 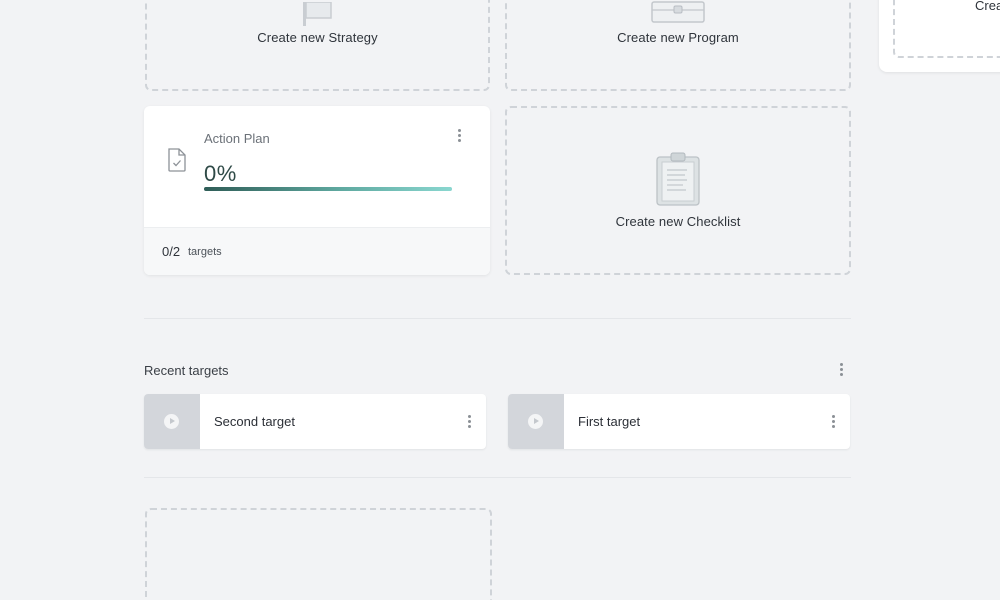 I want to click on action-plan-card: Action Plan 0% 0/2 targets, so click(x=317, y=190).